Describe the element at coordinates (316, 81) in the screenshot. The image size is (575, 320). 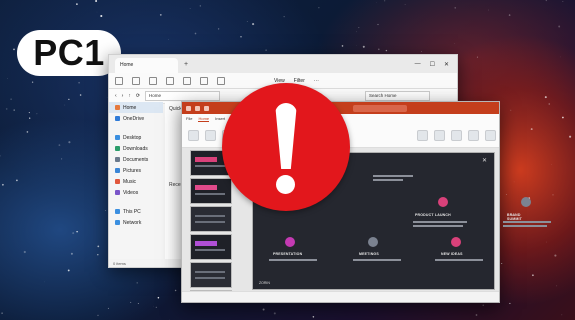
I see `more-options: ···` at that location.